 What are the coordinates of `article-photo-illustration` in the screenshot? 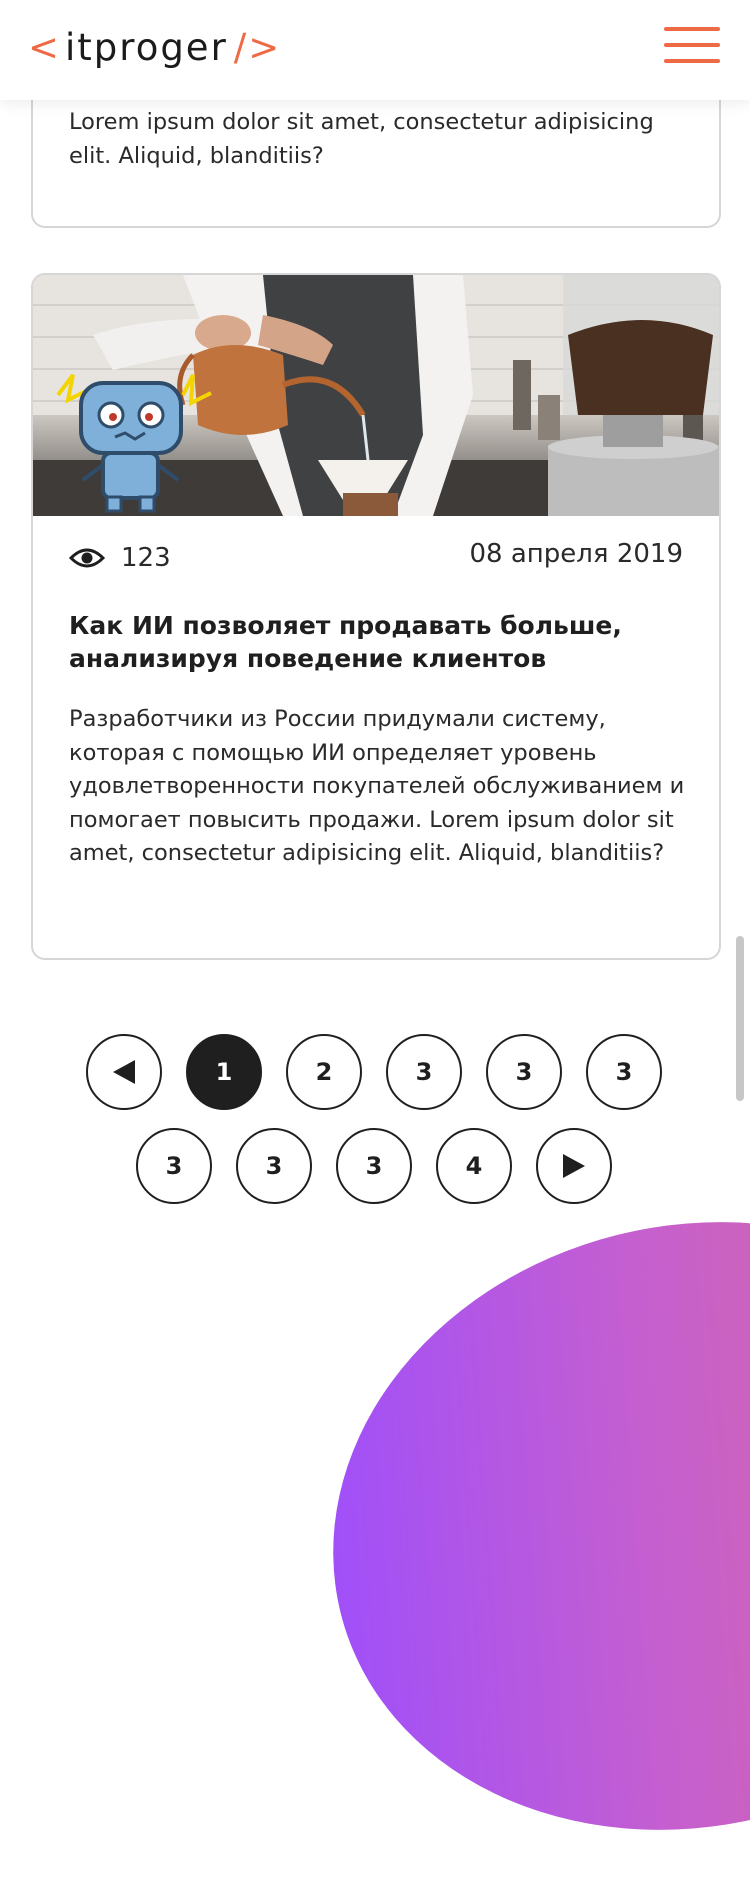 It's located at (376, 395).